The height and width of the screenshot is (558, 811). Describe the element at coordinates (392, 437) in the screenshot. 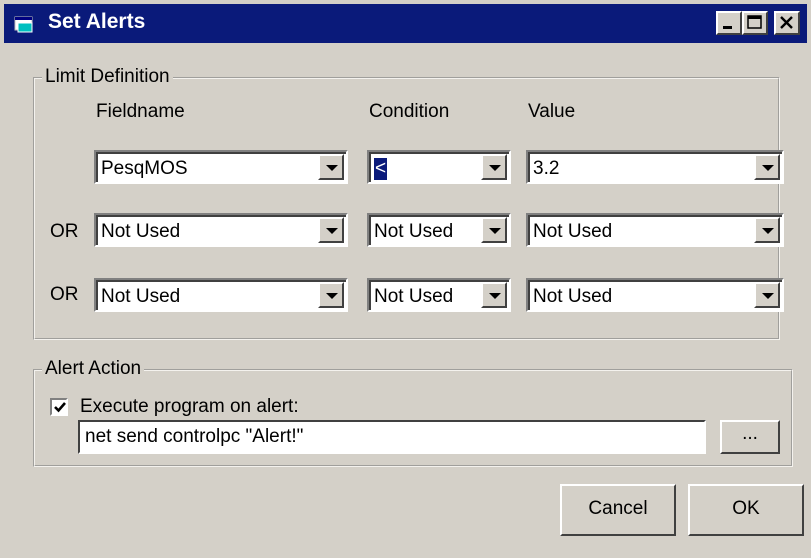

I see `command-input` at that location.